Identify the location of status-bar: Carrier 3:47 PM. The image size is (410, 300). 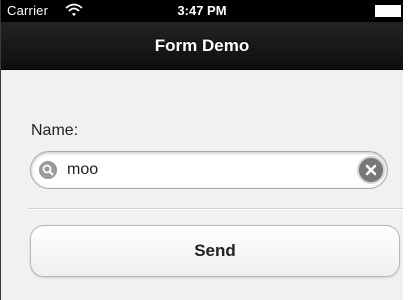
(202, 11).